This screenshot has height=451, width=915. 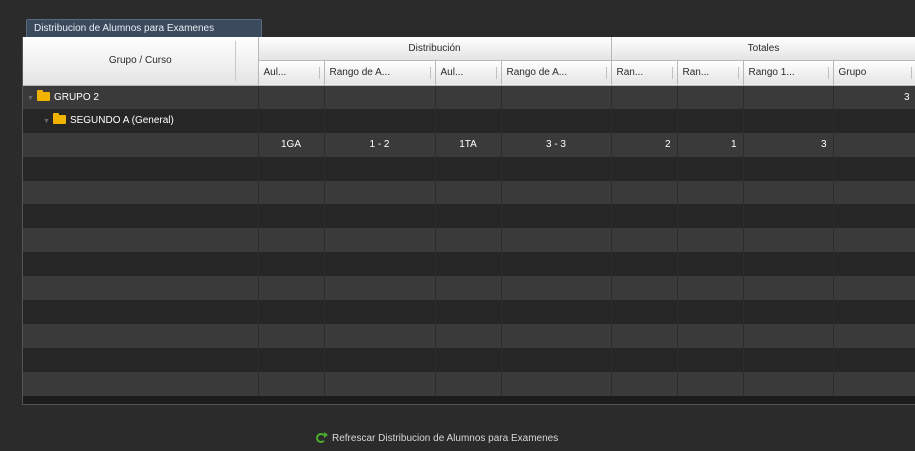 What do you see at coordinates (710, 144) in the screenshot?
I see `grid-cell: 1` at bounding box center [710, 144].